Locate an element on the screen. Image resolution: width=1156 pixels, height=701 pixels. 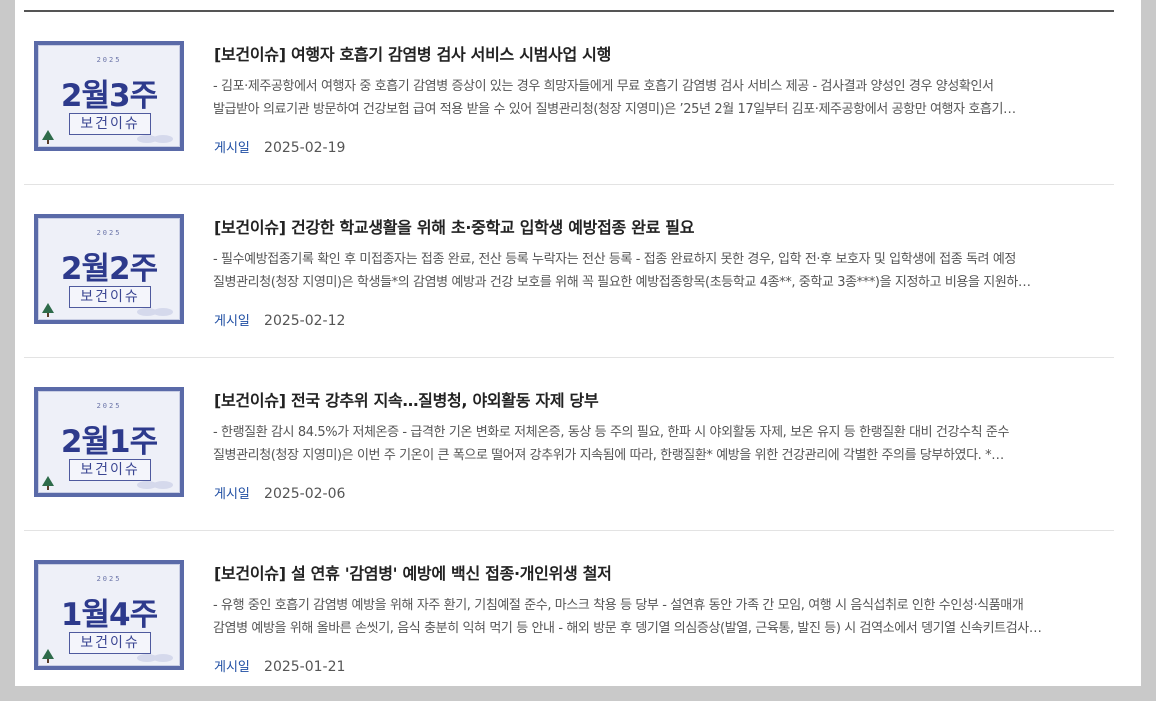
post-meta: 게시일 2025-02-19 is located at coordinates (279, 146).